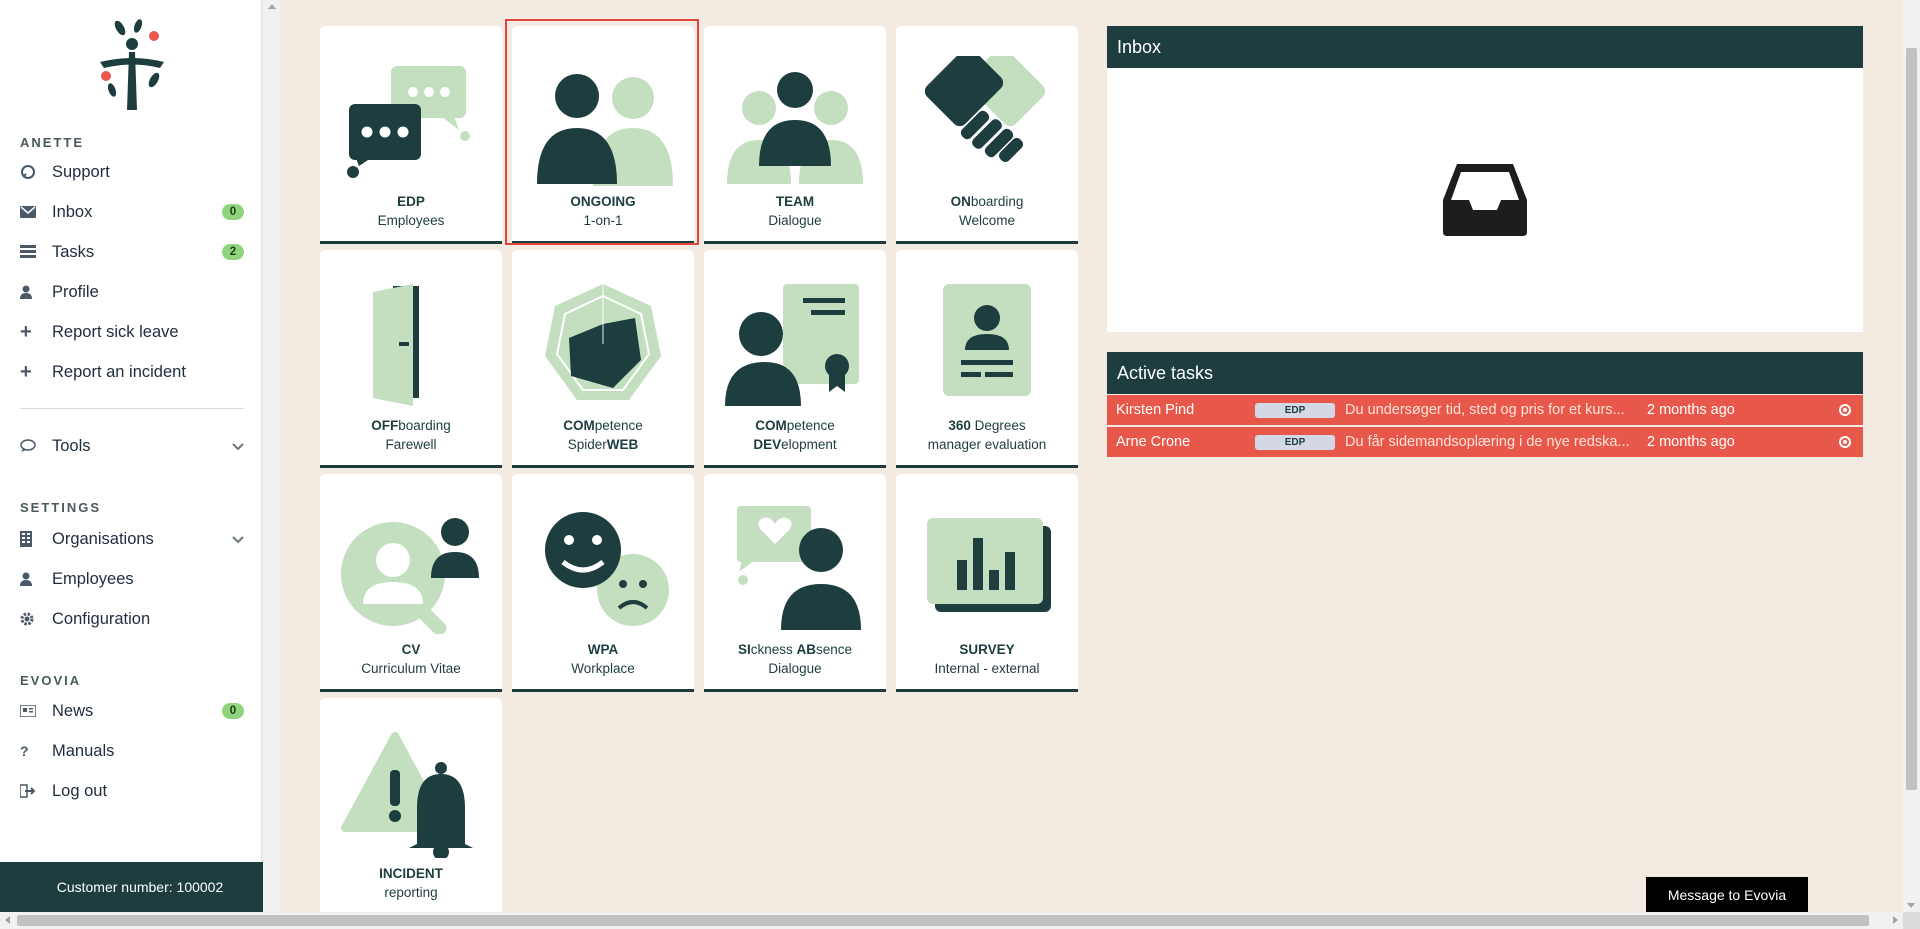 This screenshot has width=1920, height=929. What do you see at coordinates (73, 251) in the screenshot?
I see `sidebar-item-label: Tasks` at bounding box center [73, 251].